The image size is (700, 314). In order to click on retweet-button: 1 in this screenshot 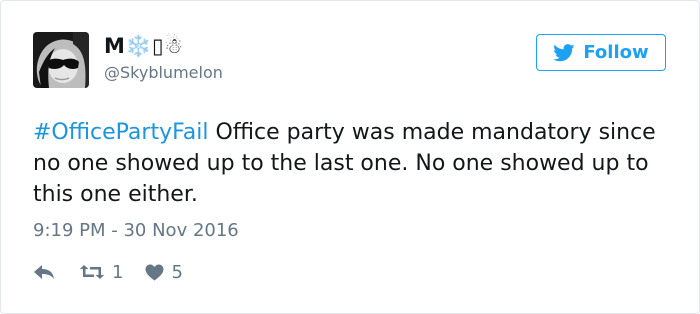, I will do `click(101, 272)`.